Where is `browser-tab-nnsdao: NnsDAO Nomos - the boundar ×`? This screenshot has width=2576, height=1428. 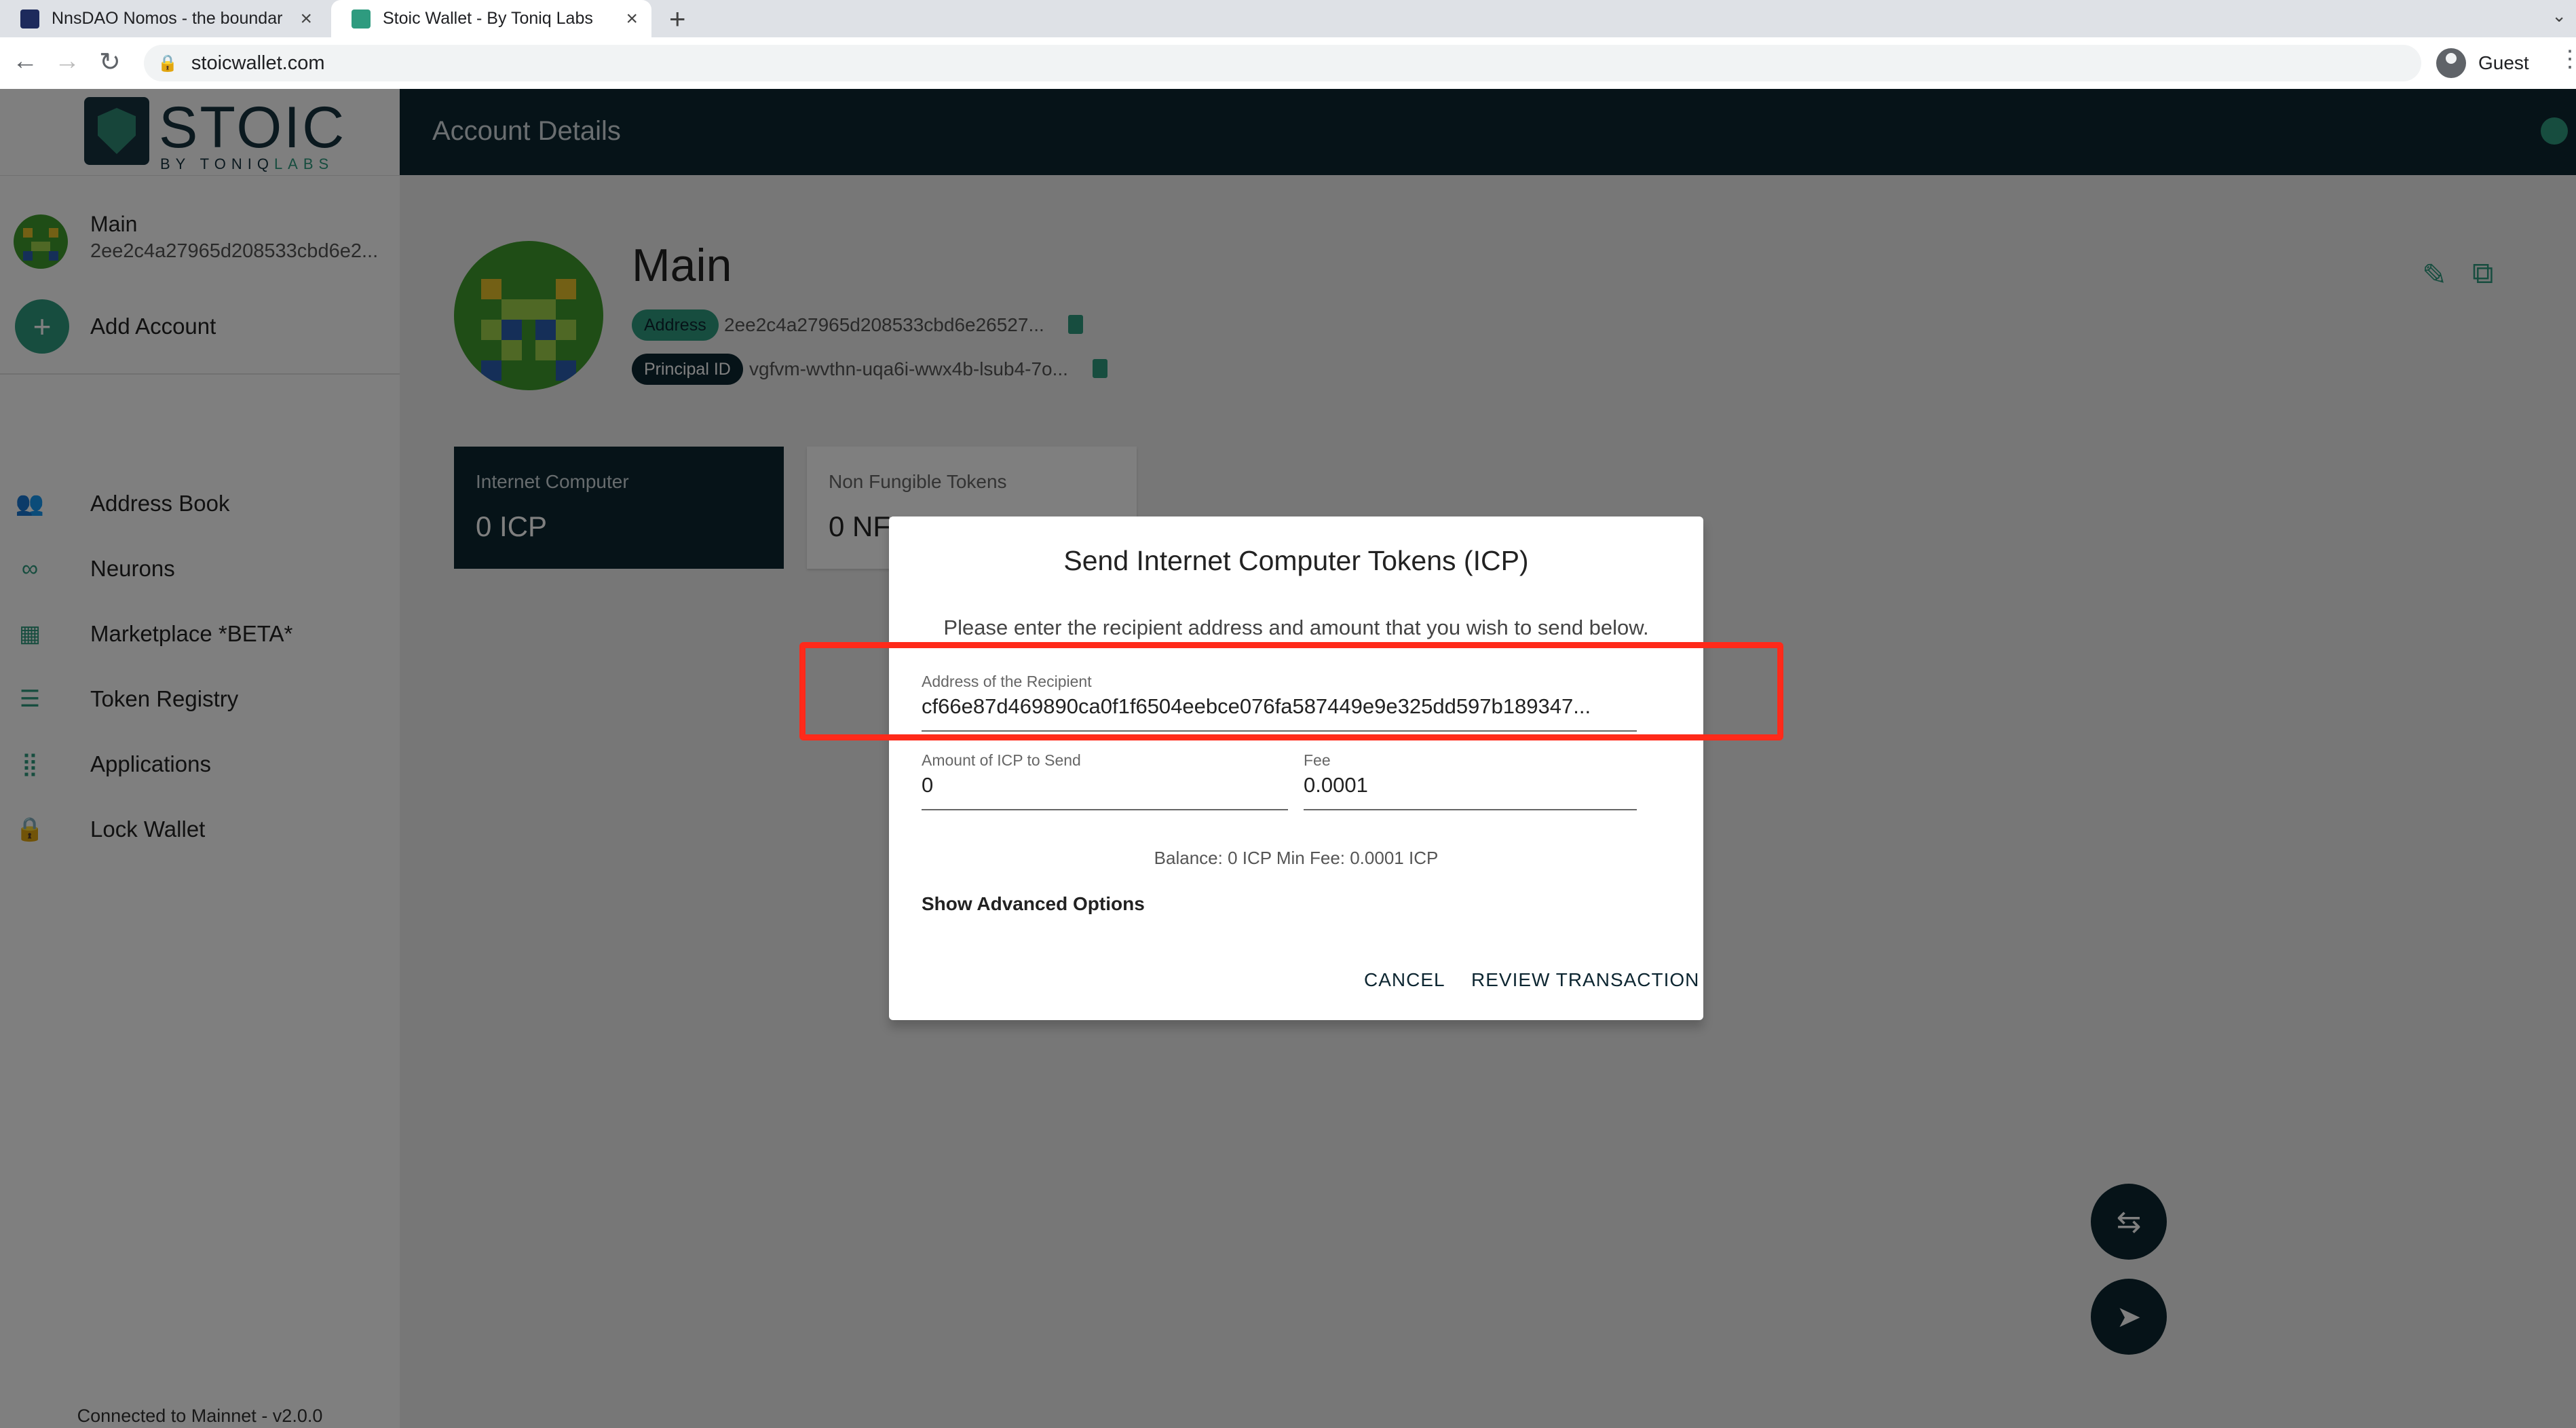
browser-tab-nnsdao: NnsDAO Nomos - the boundar × is located at coordinates (163, 18).